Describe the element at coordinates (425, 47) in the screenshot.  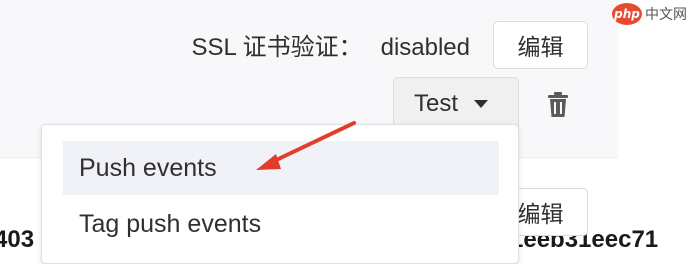
I see `ssl-verification-value: disabled` at that location.